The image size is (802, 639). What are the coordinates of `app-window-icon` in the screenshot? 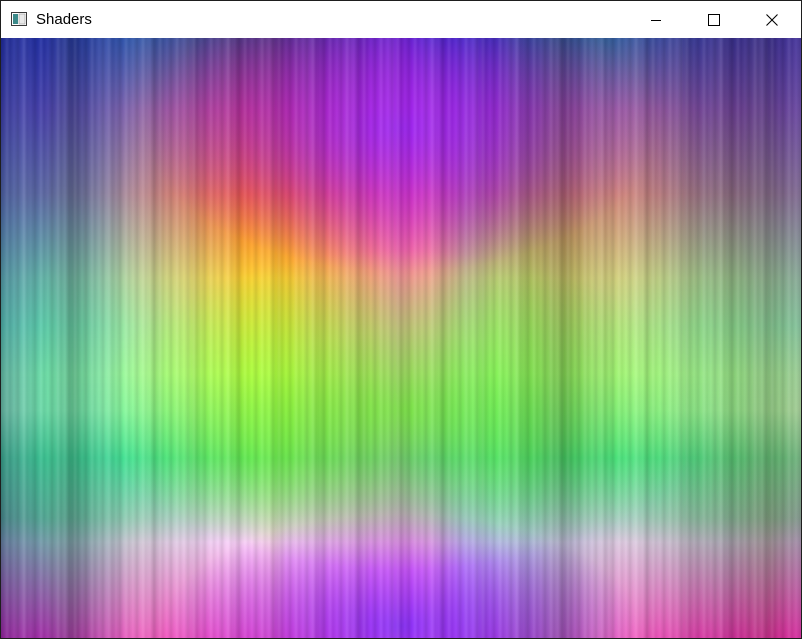 It's located at (19, 19).